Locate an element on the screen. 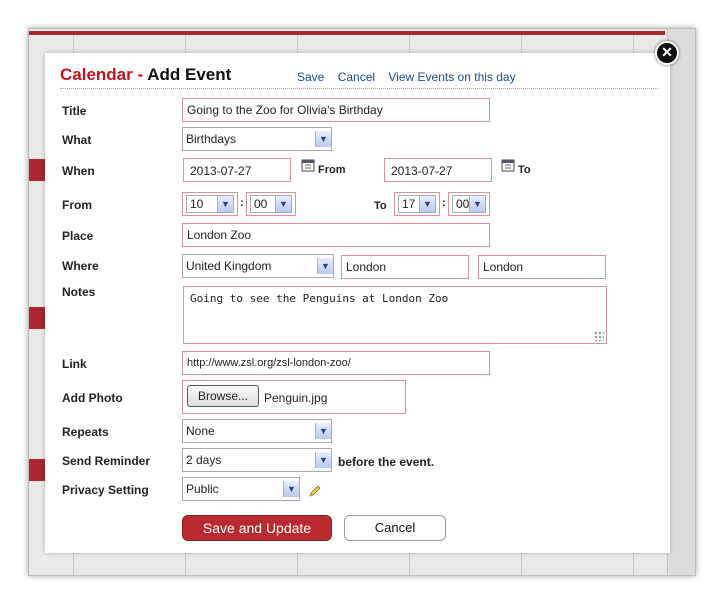 The width and height of the screenshot is (723, 602). privacy-select-value: Public is located at coordinates (202, 489).